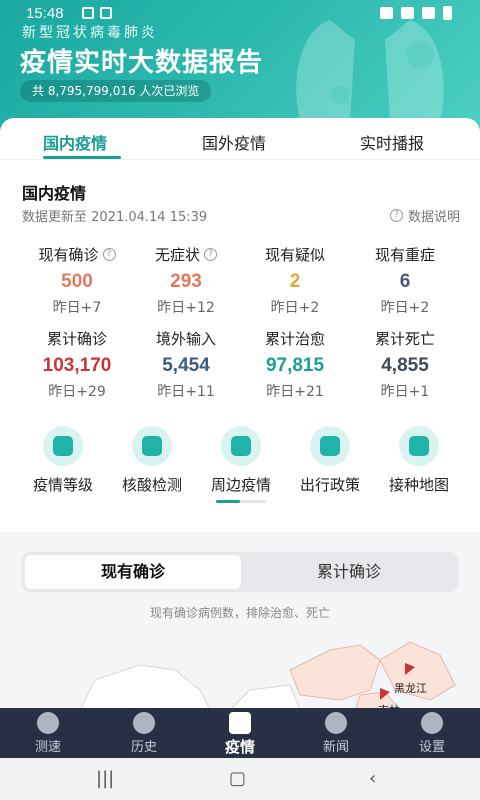  I want to click on map-caption: 现有确诊病例数，排除治愈、死亡, so click(239, 613).